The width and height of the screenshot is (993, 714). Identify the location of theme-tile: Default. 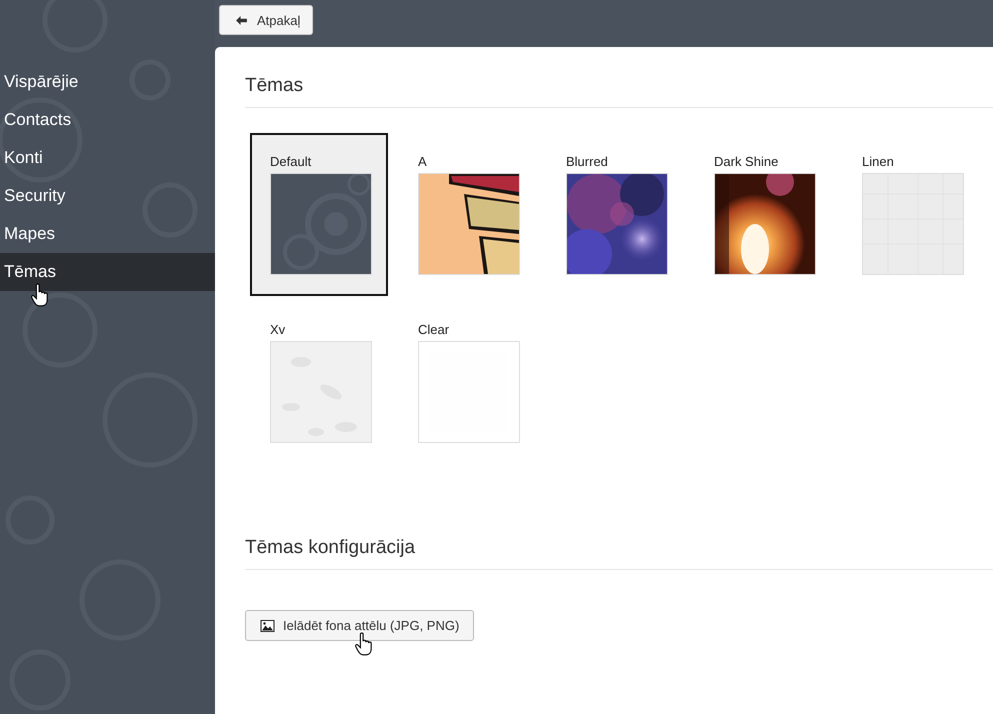
(319, 214).